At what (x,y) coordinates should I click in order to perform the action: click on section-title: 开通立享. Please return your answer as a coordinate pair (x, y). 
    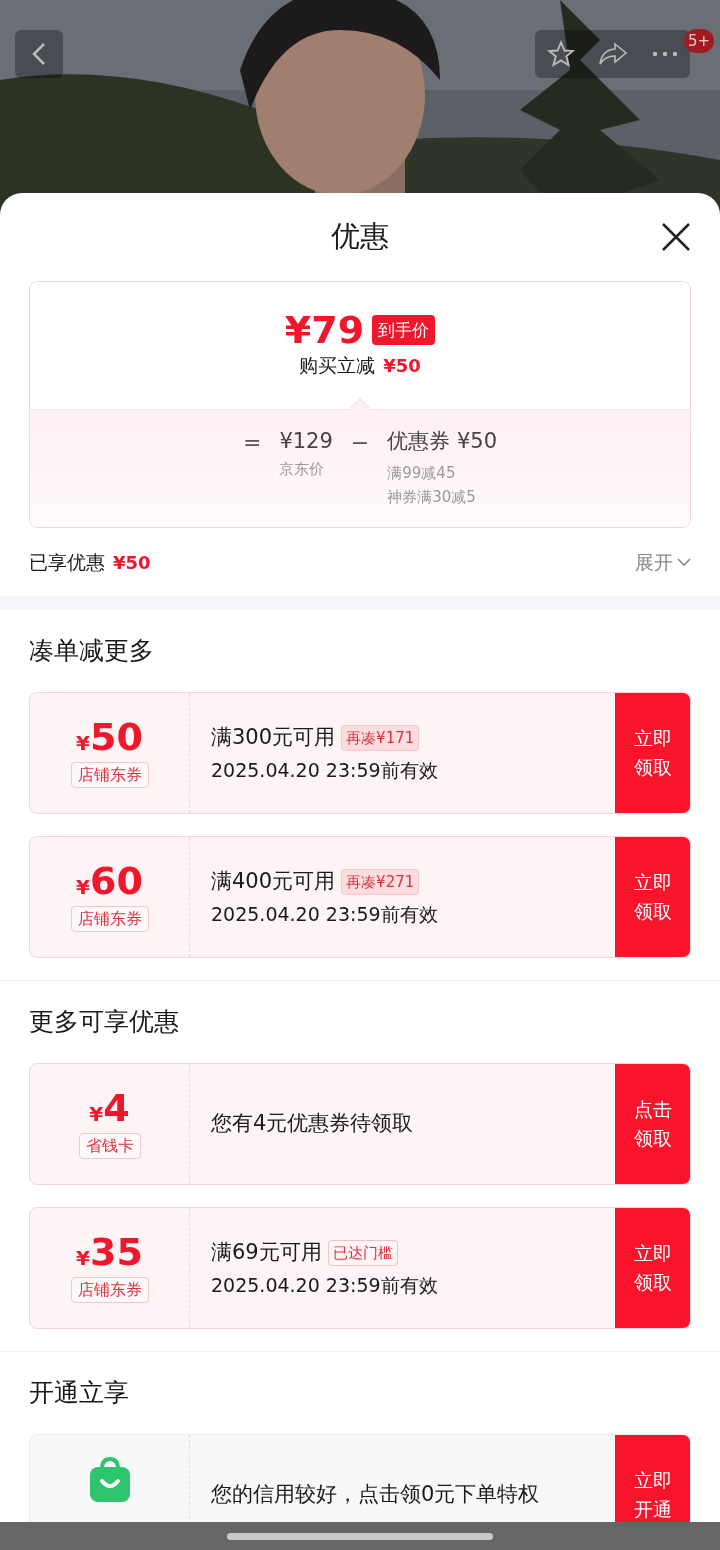
    Looking at the image, I should click on (79, 1393).